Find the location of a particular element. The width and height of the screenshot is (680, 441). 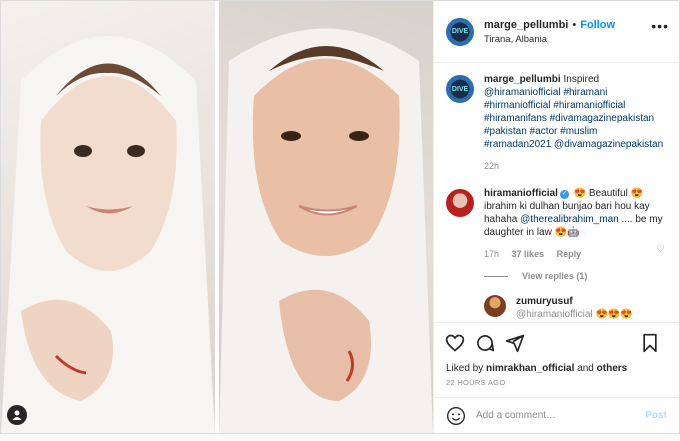

liked-prefix: Liked by is located at coordinates (466, 368).